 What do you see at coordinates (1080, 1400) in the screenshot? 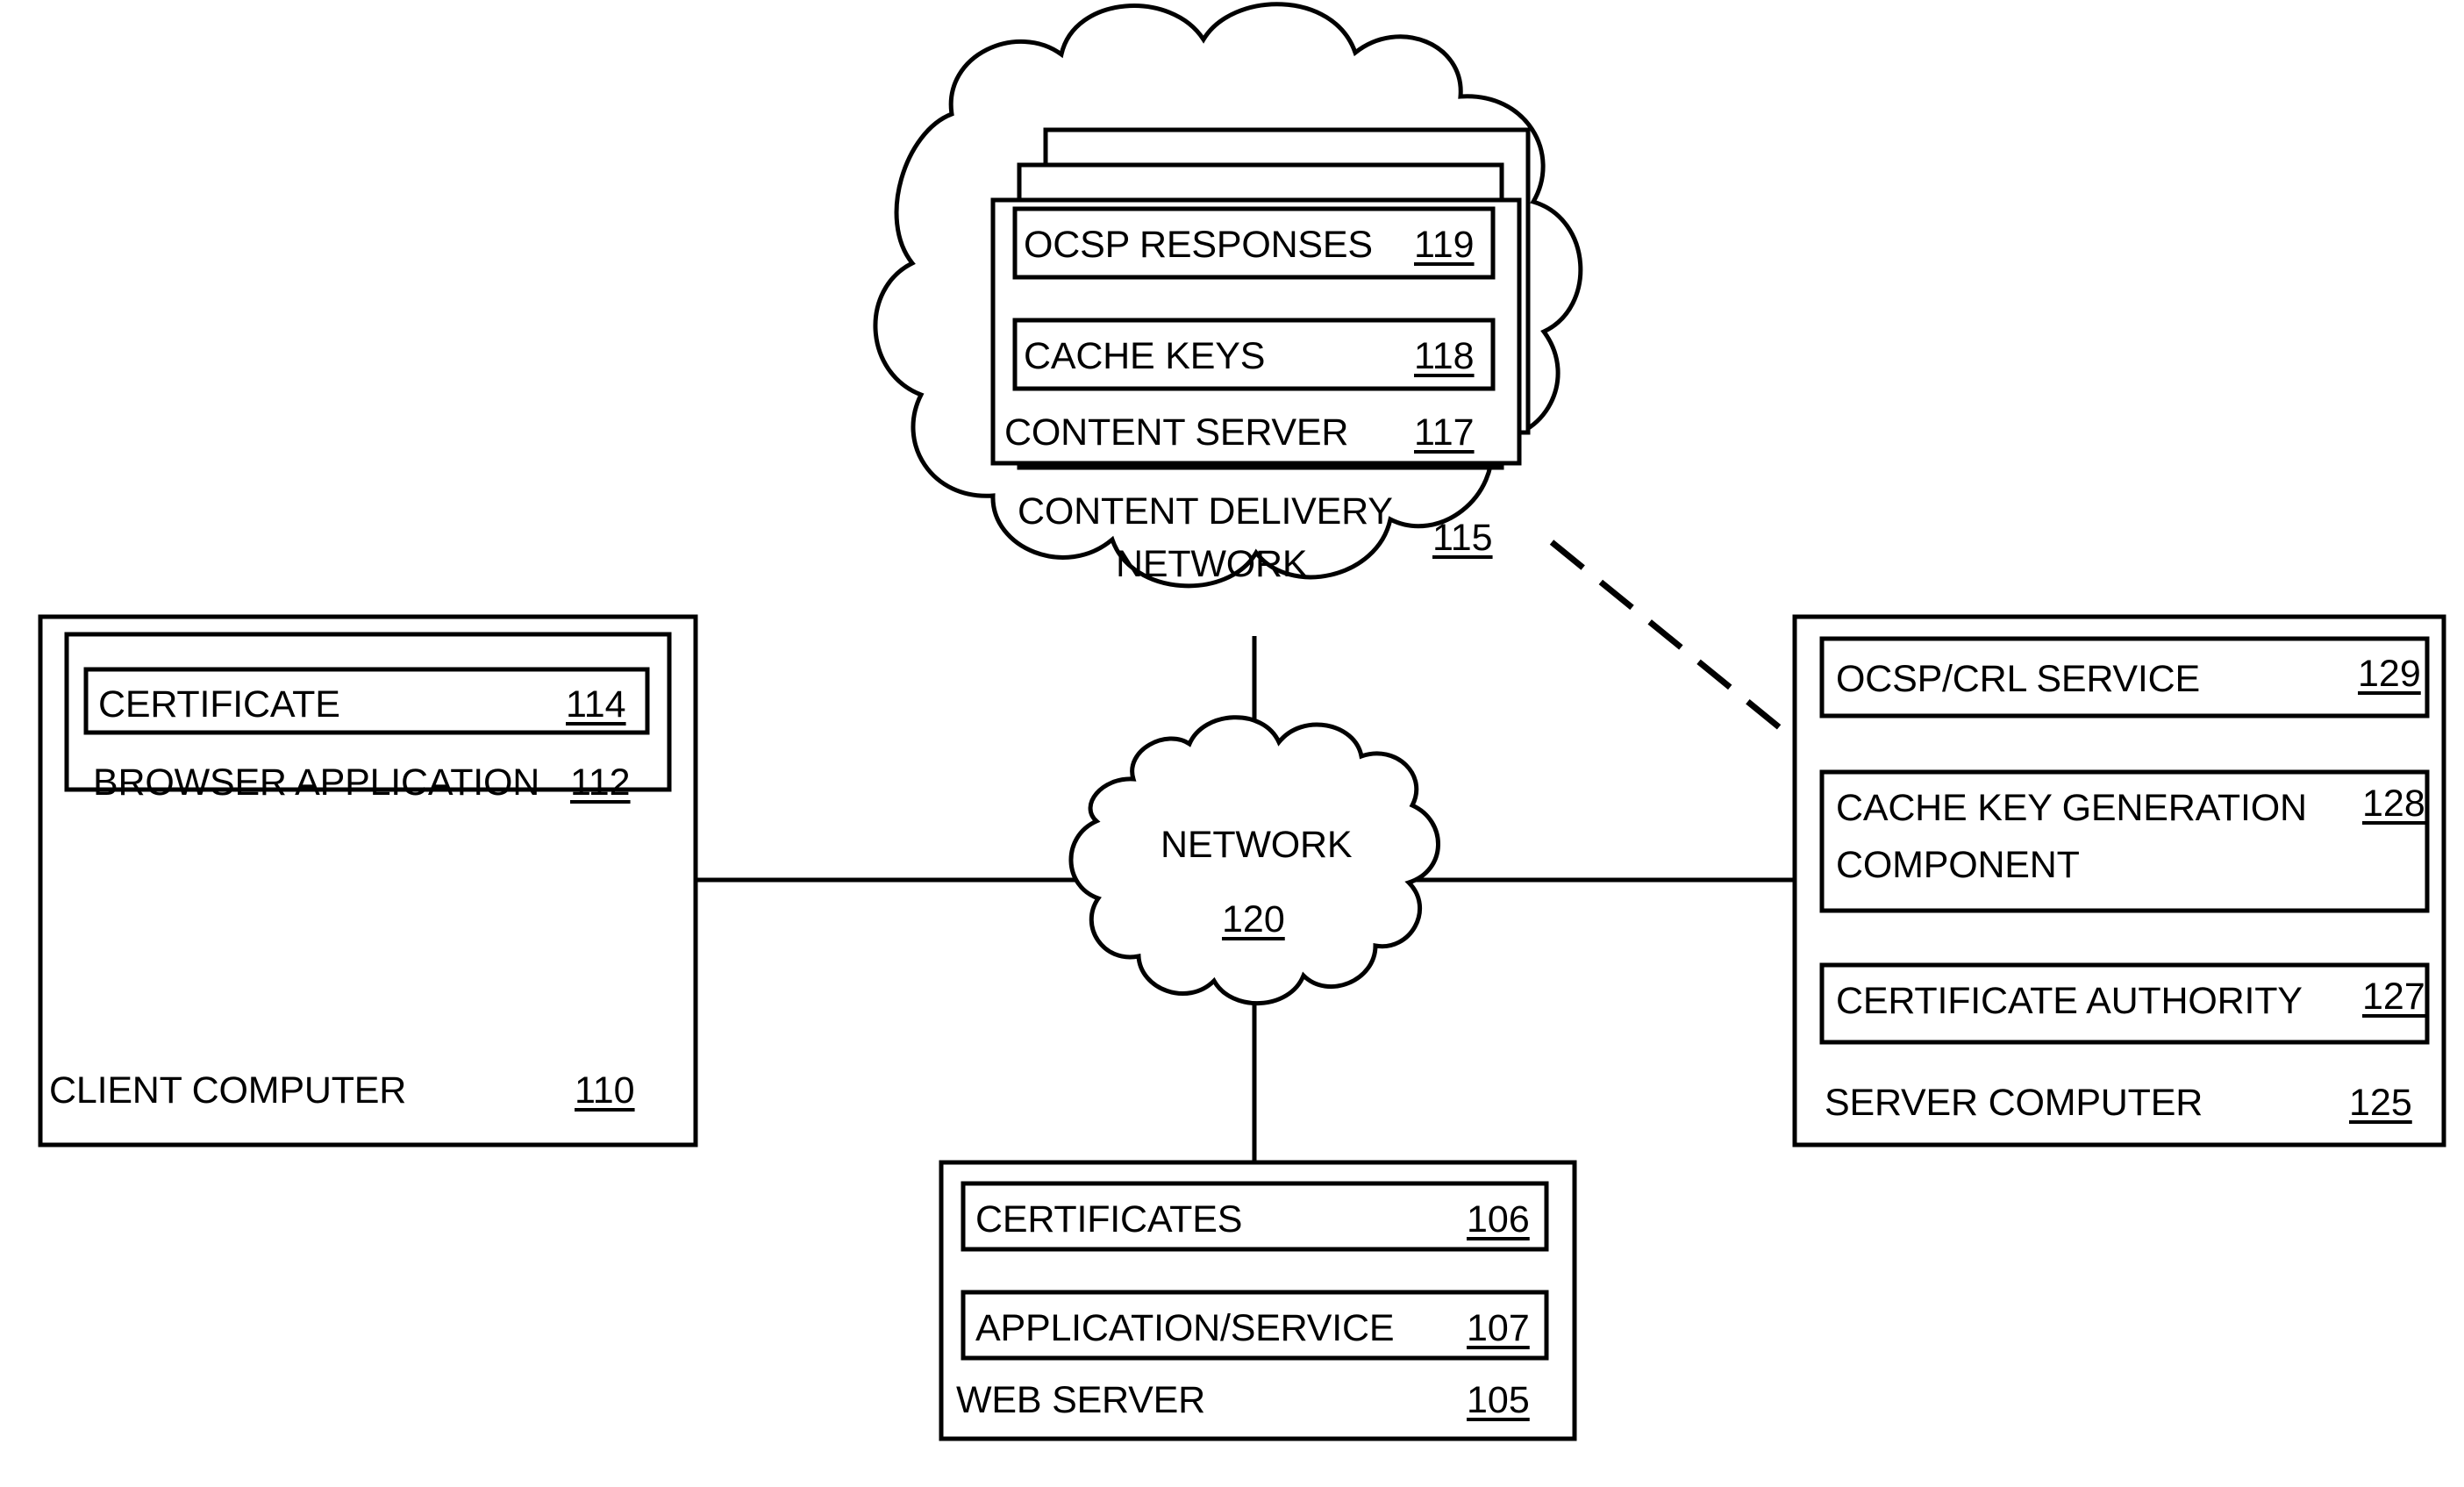
I see `web-server-label: WEB SERVER` at bounding box center [1080, 1400].